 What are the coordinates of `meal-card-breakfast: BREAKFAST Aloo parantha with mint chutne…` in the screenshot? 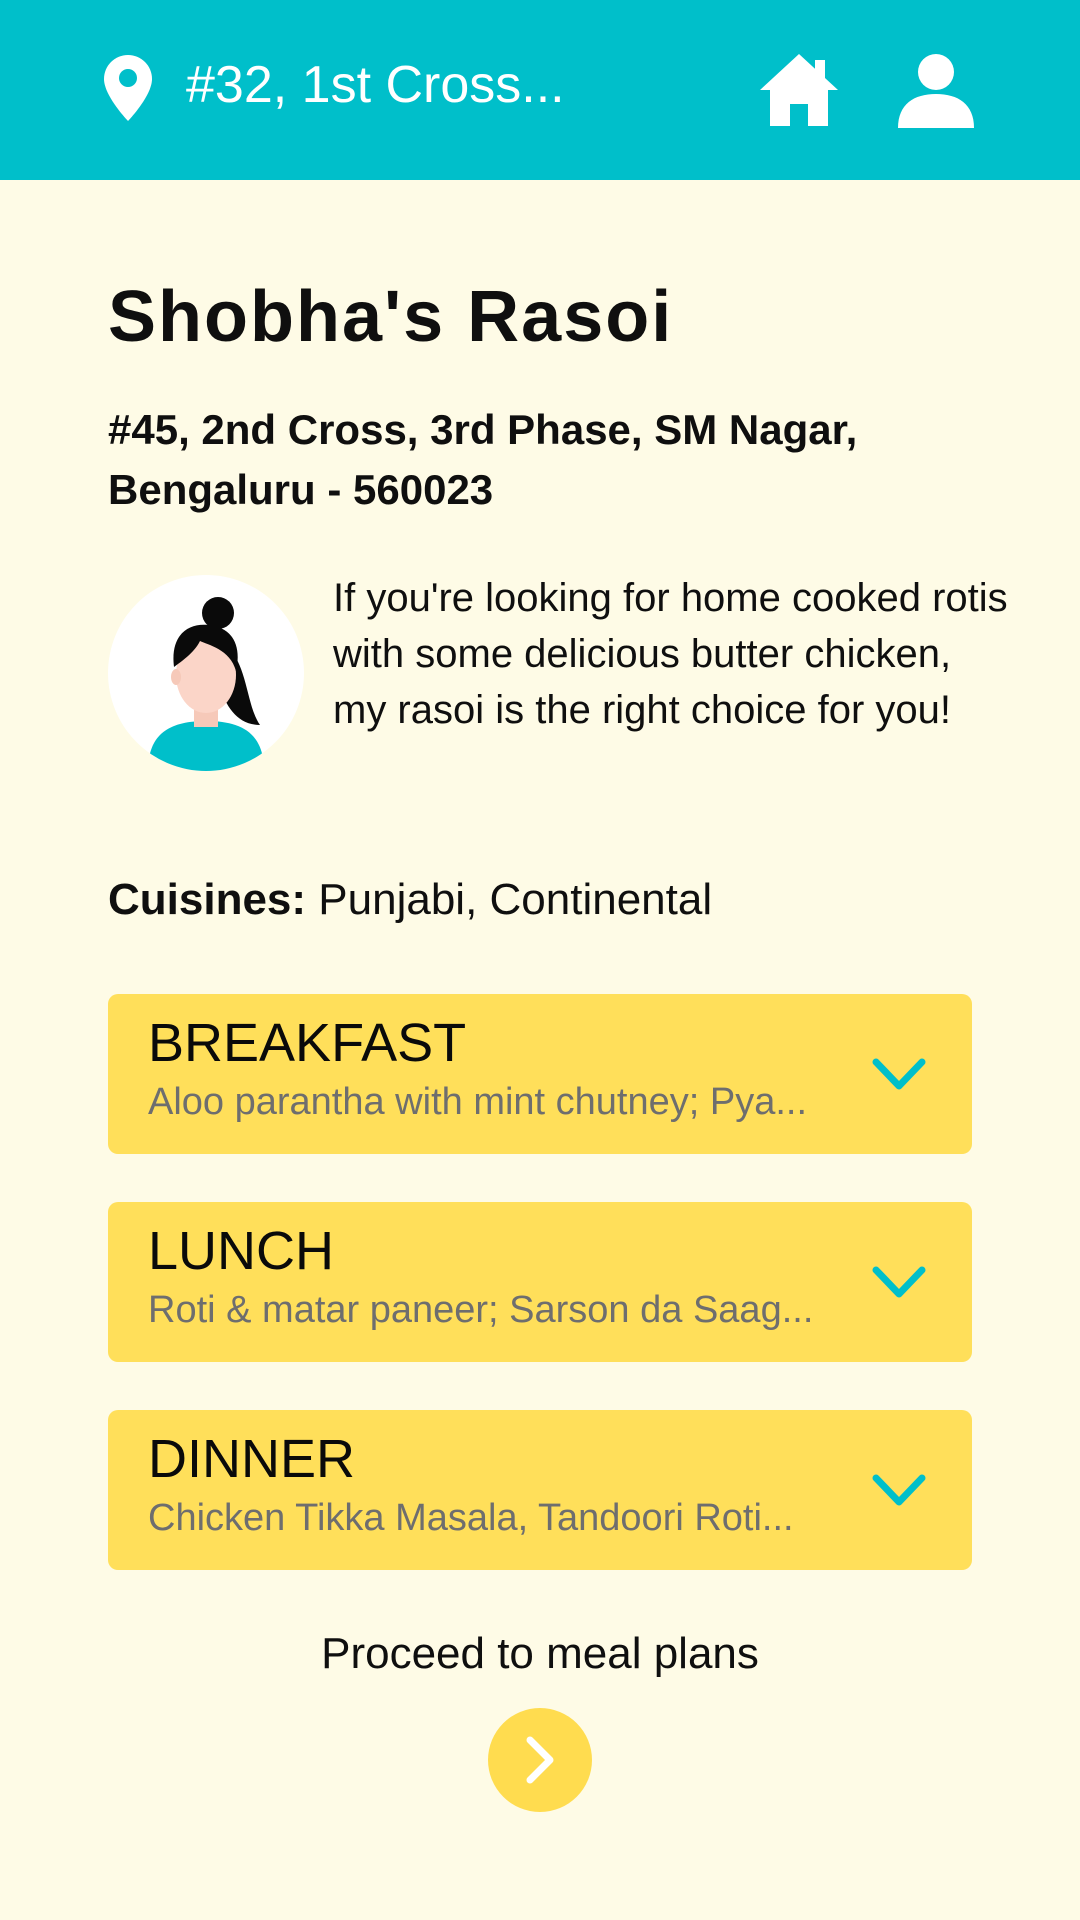 It's located at (540, 1074).